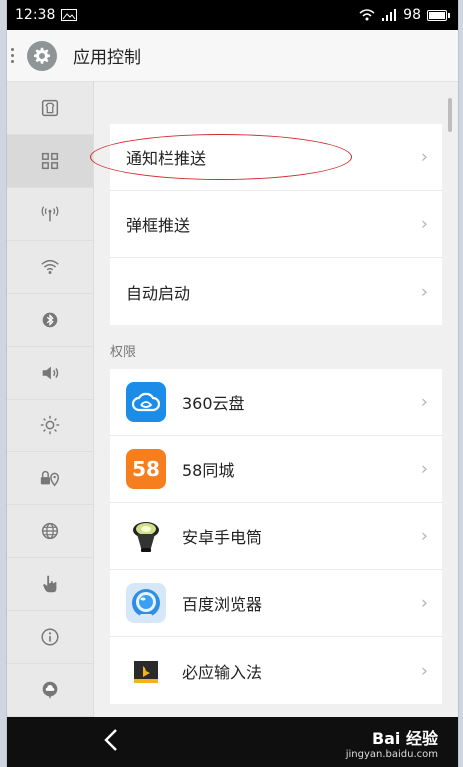 This screenshot has height=767, width=463. I want to click on sidebar-item-grid, so click(50, 161).